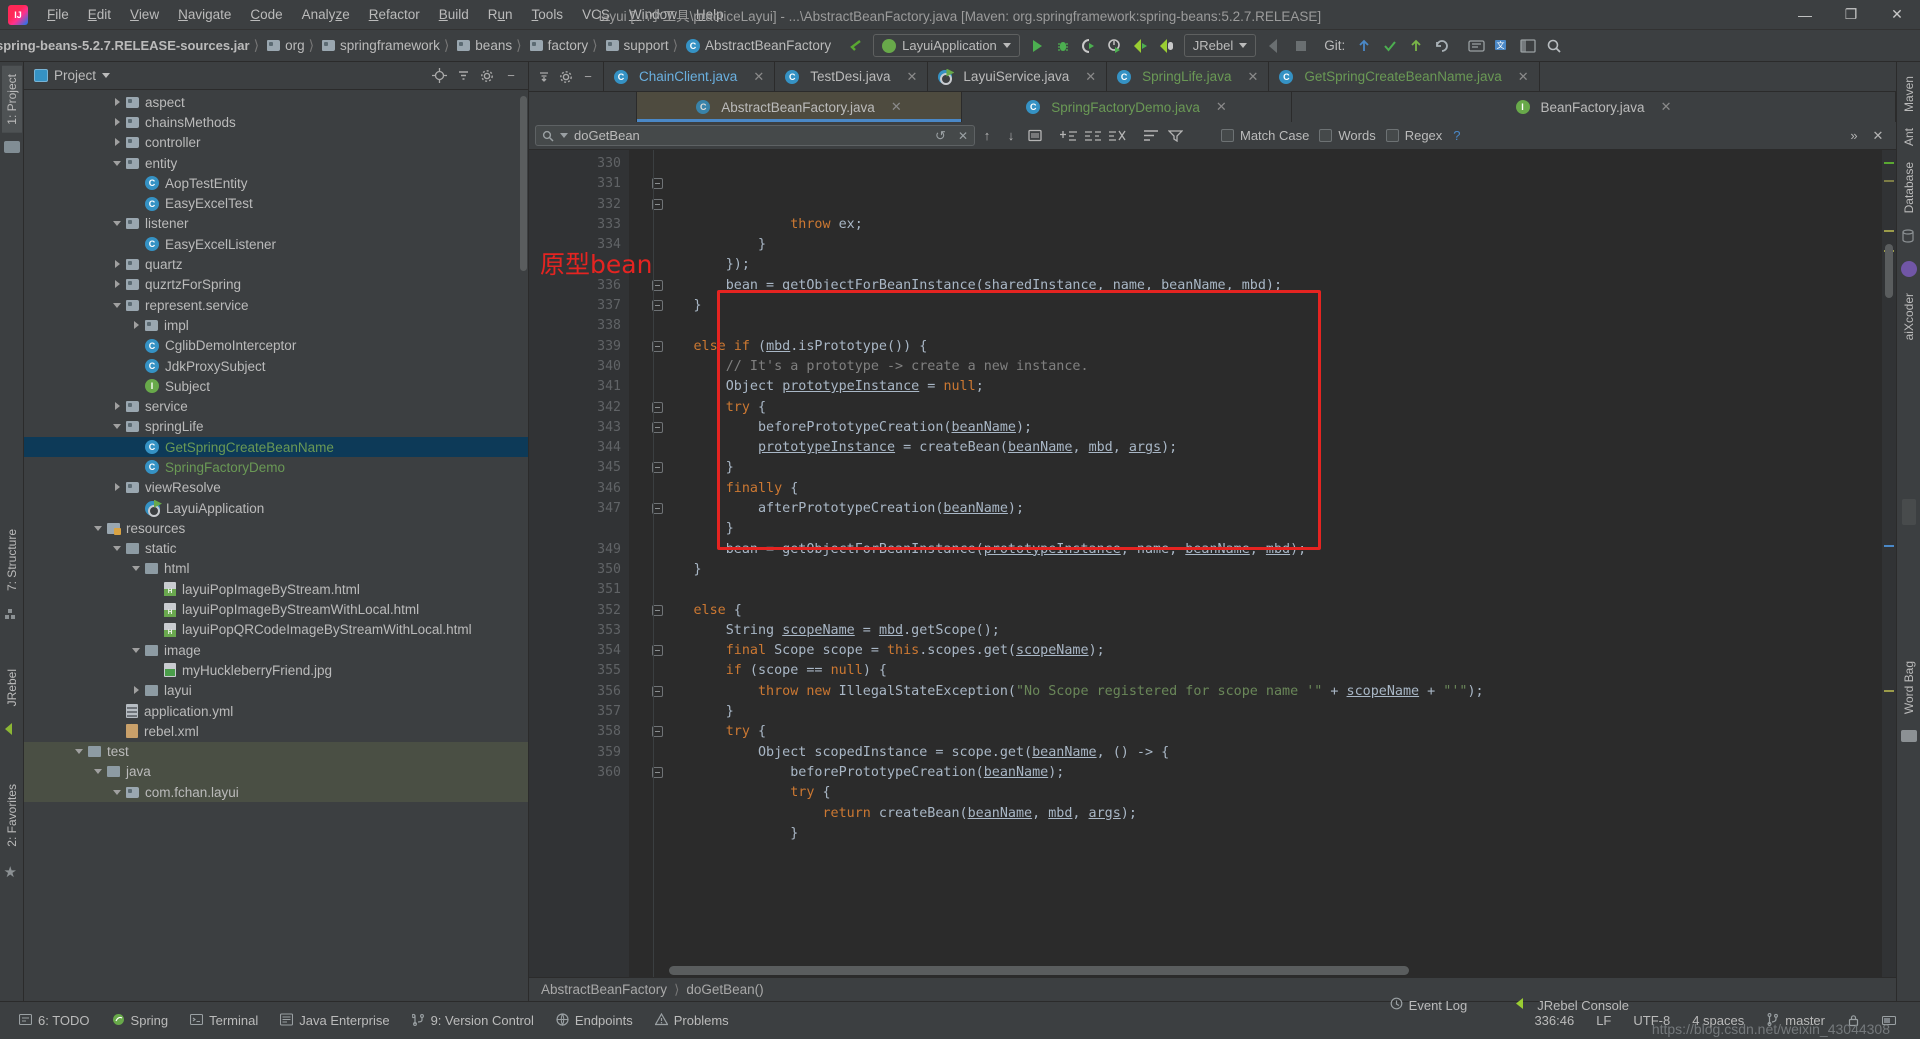  What do you see at coordinates (276, 264) in the screenshot?
I see `tree-node: quartz` at bounding box center [276, 264].